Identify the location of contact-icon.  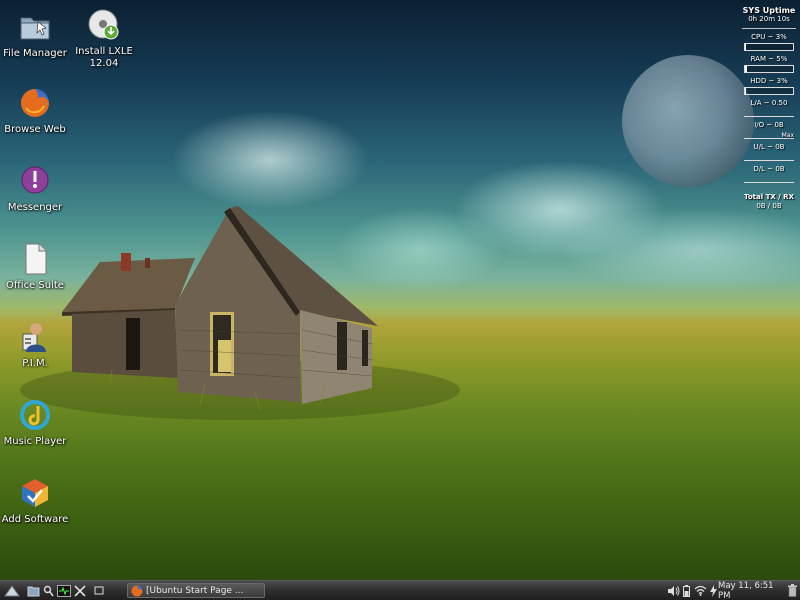
(35, 337).